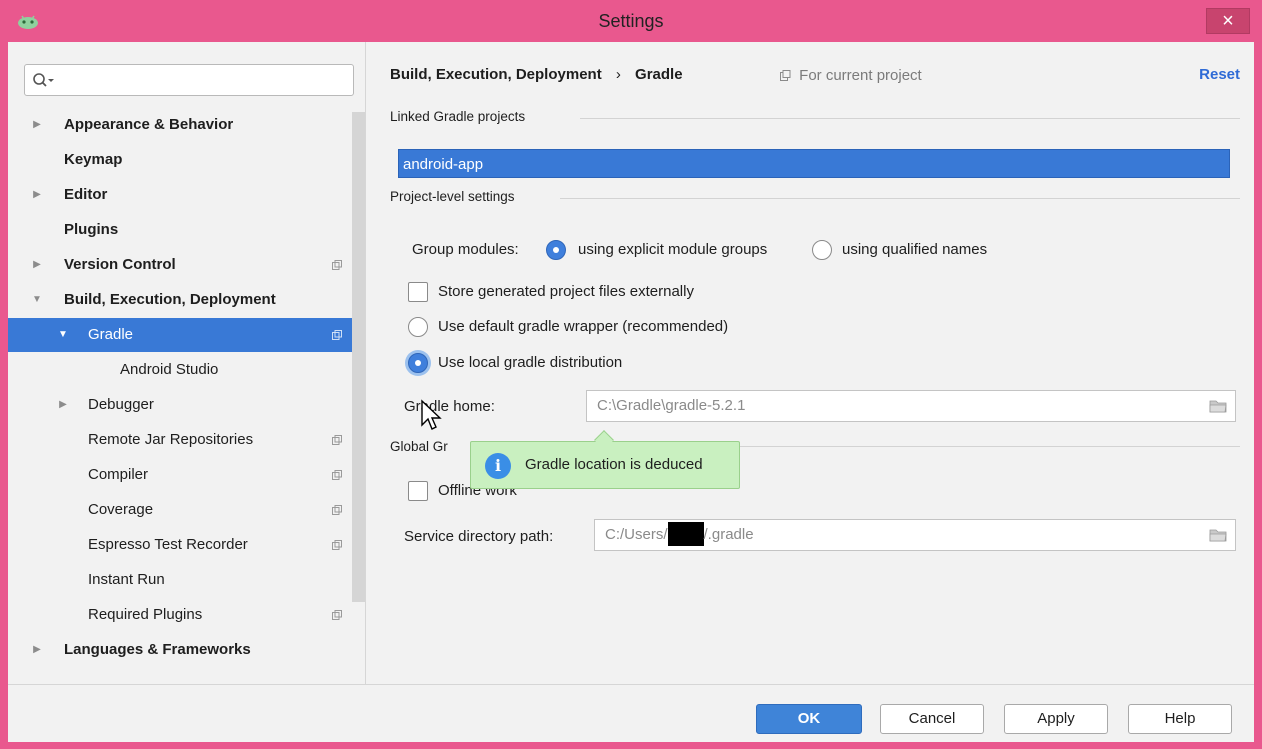 The width and height of the screenshot is (1262, 749). Describe the element at coordinates (671, 405) in the screenshot. I see `gradle-home-value: C:\Gradle\gradle-5.2.1` at that location.